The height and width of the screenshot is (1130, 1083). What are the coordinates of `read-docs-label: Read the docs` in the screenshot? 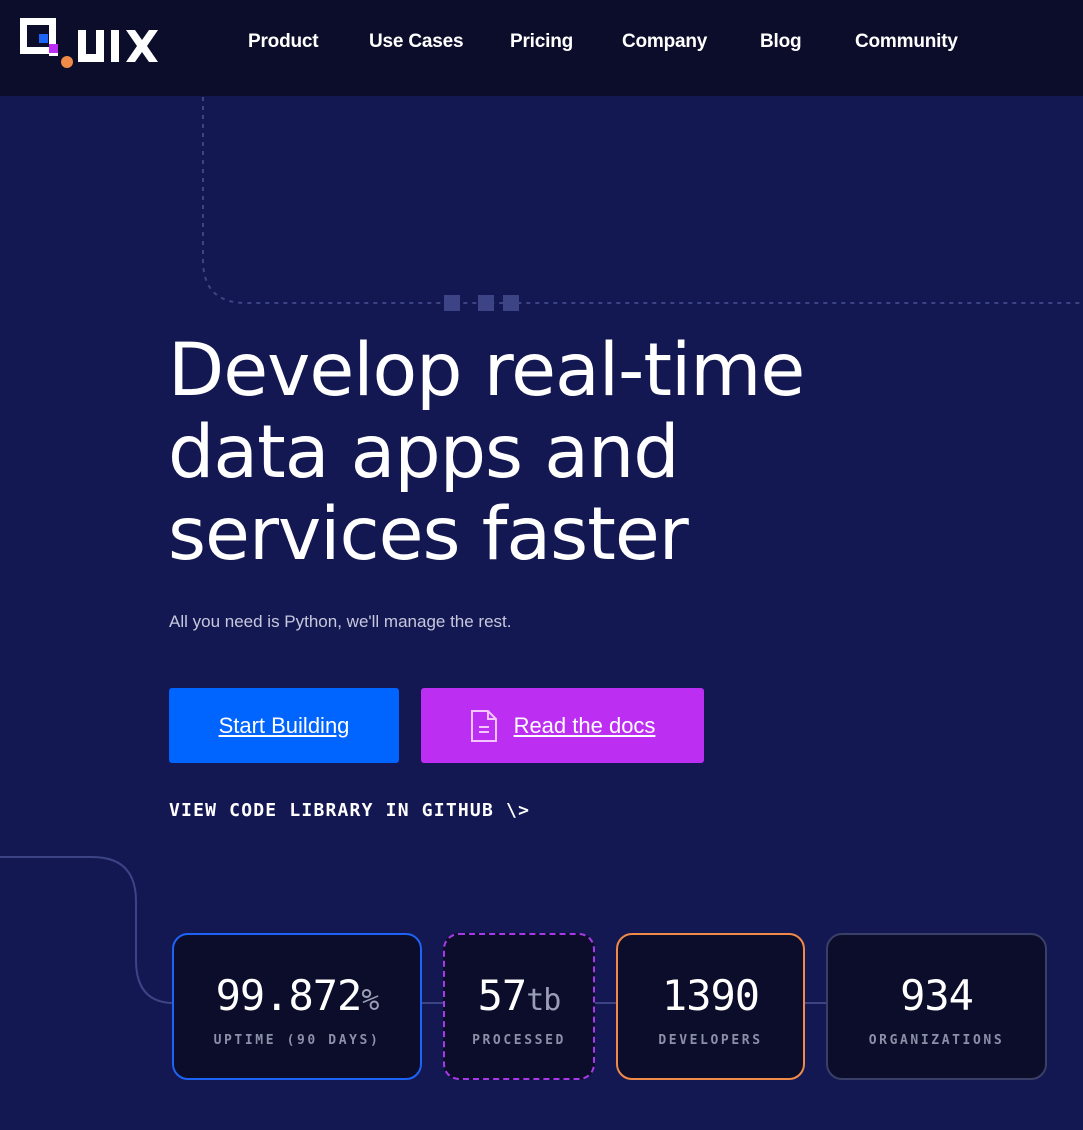 It's located at (584, 725).